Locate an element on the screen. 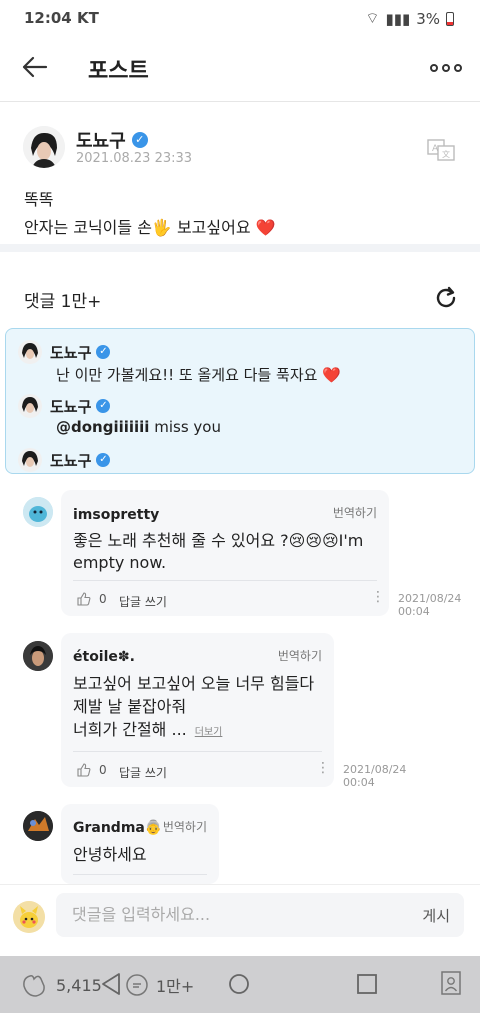  like-count-button: 5,415 is located at coordinates (61, 985).